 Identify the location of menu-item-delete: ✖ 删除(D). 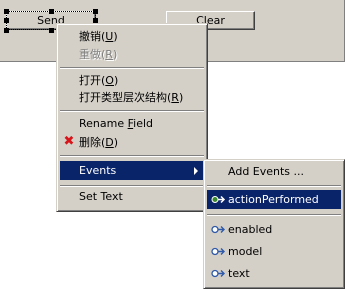
(132, 142).